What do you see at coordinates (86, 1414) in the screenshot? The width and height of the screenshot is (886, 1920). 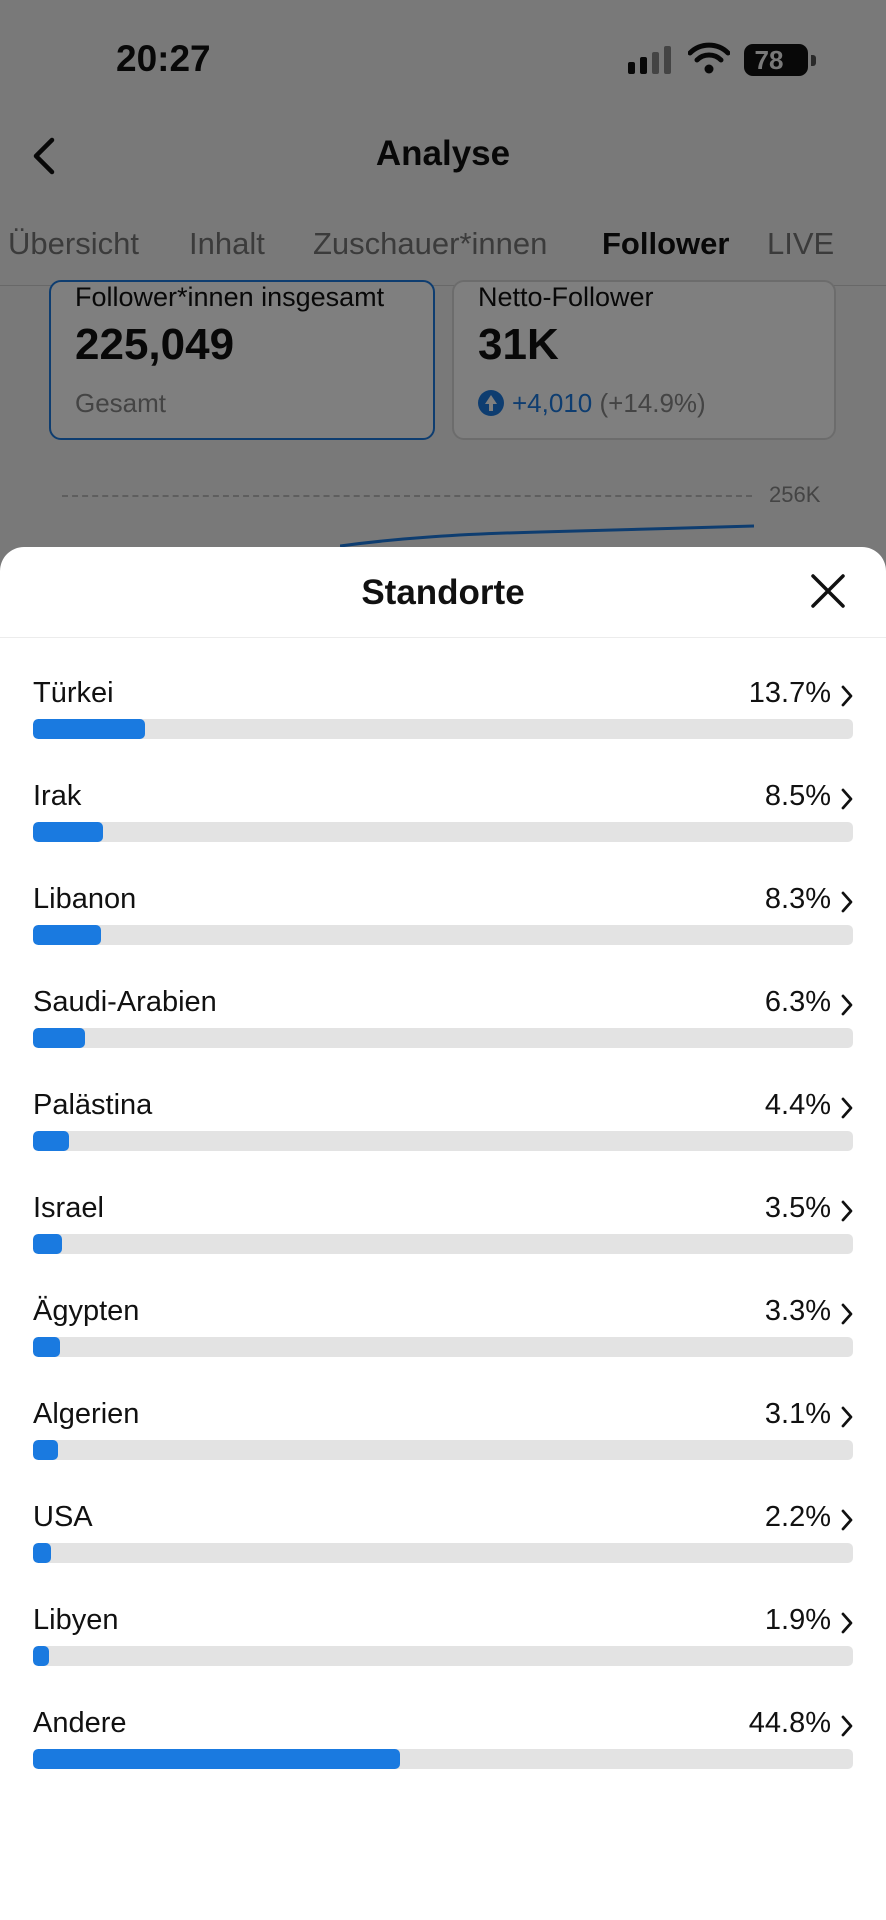 I see `location-name: Algerien` at bounding box center [86, 1414].